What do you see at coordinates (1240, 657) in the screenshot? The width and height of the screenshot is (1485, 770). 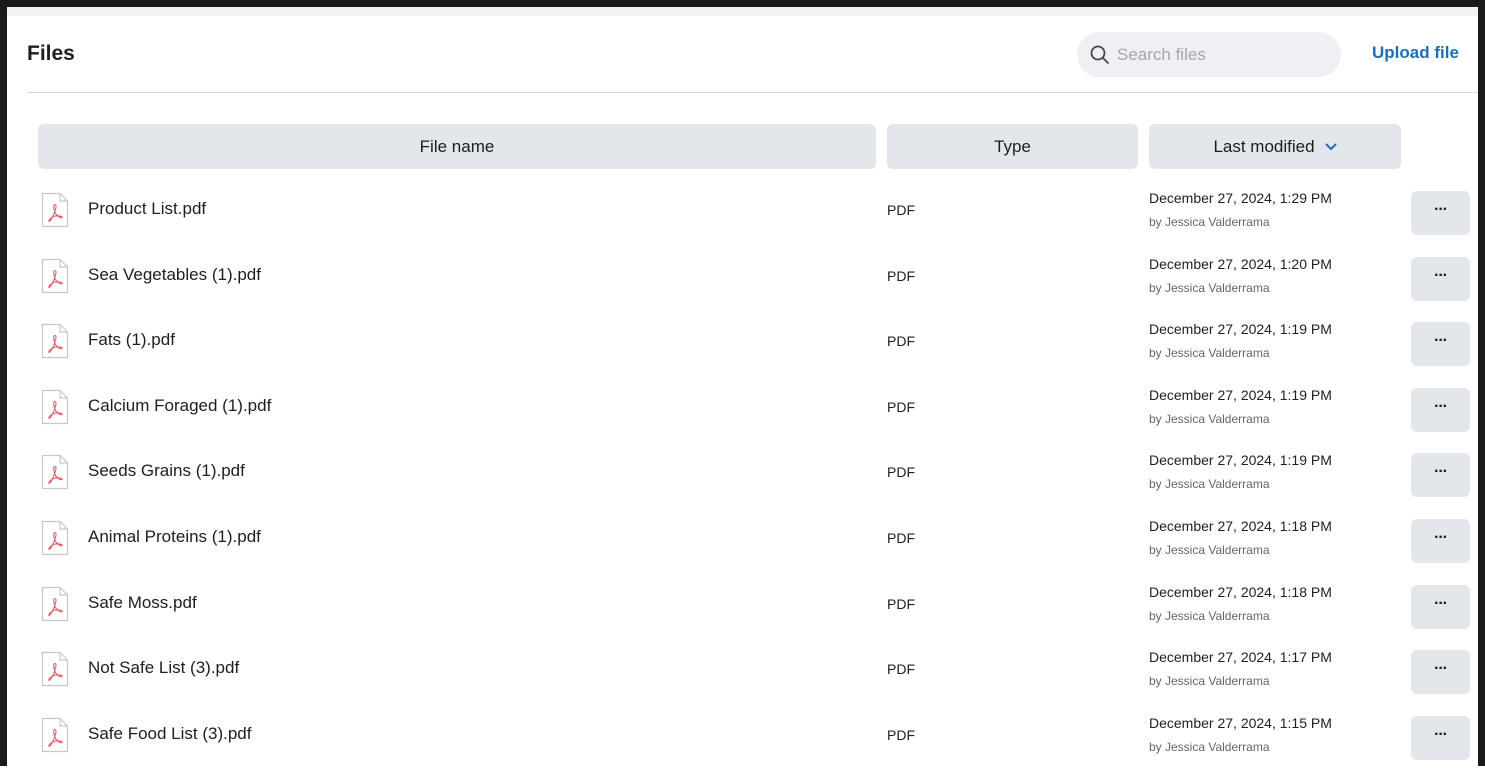 I see `modified-date: December 27, 2024, 1:17 PM` at bounding box center [1240, 657].